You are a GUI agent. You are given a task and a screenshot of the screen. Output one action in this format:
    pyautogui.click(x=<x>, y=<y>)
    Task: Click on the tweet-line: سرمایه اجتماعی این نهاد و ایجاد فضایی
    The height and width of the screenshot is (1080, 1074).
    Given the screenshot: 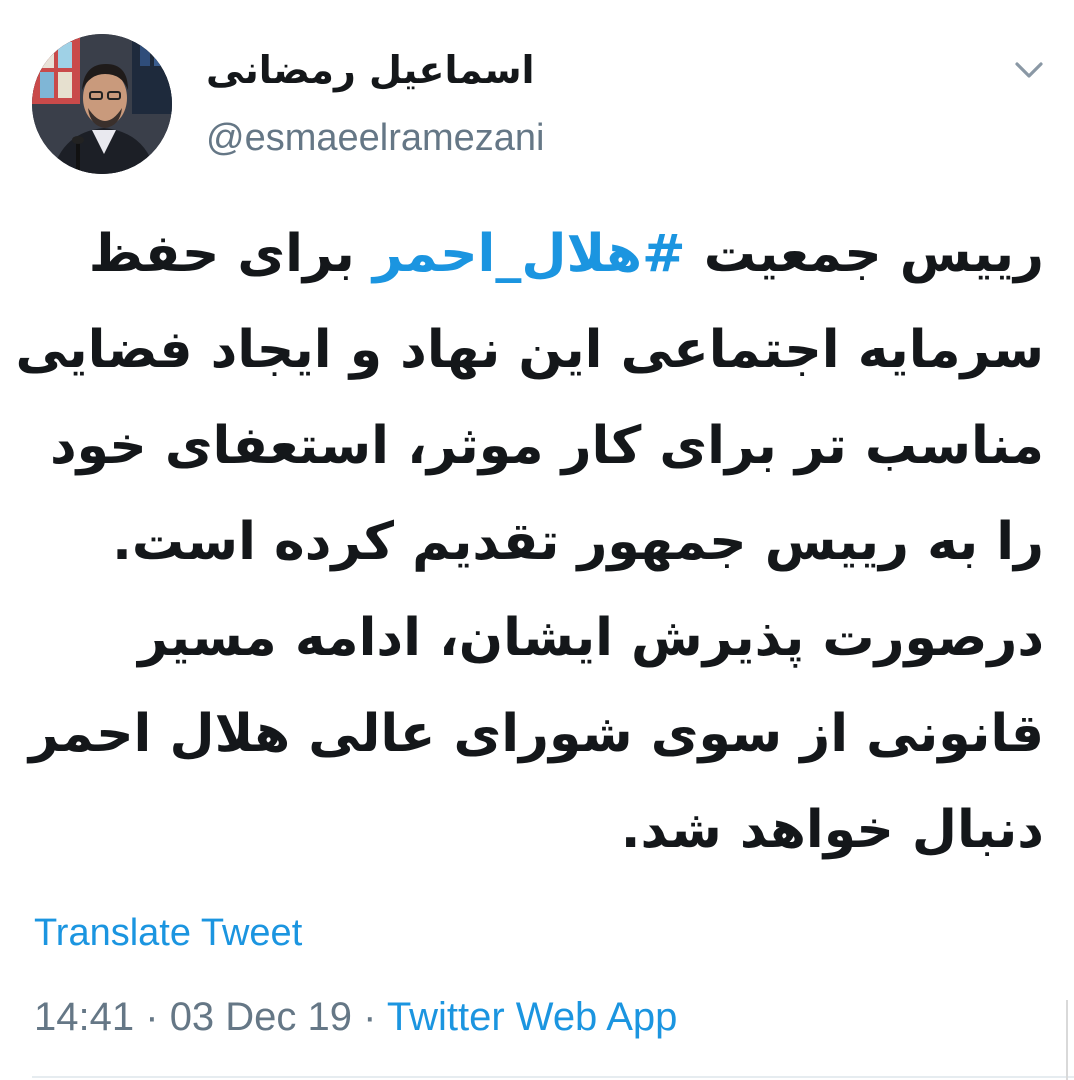 What is the action you would take?
    pyautogui.click(x=529, y=350)
    